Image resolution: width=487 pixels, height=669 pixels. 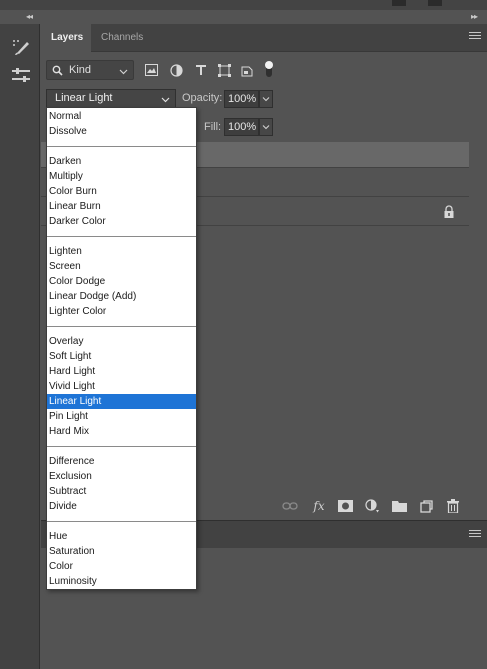 I want to click on blend-option-darken: Darken, so click(x=121, y=161).